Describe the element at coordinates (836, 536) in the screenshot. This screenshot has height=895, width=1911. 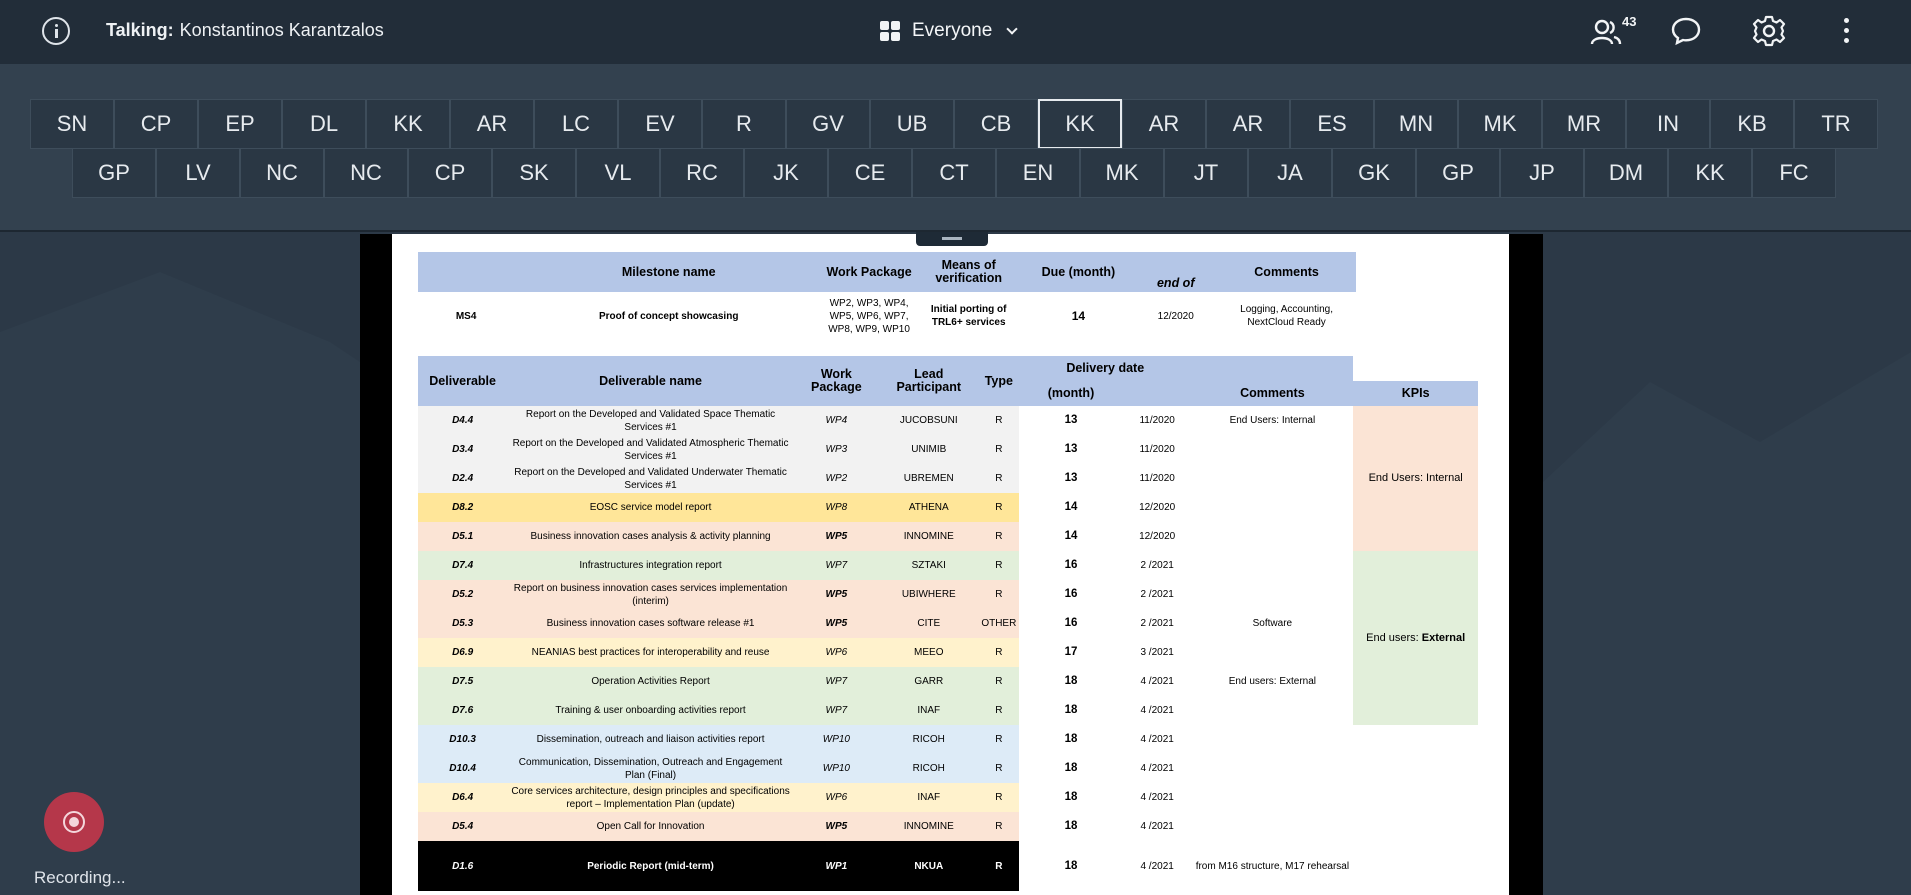
I see `deliverable-wp: WP5` at that location.